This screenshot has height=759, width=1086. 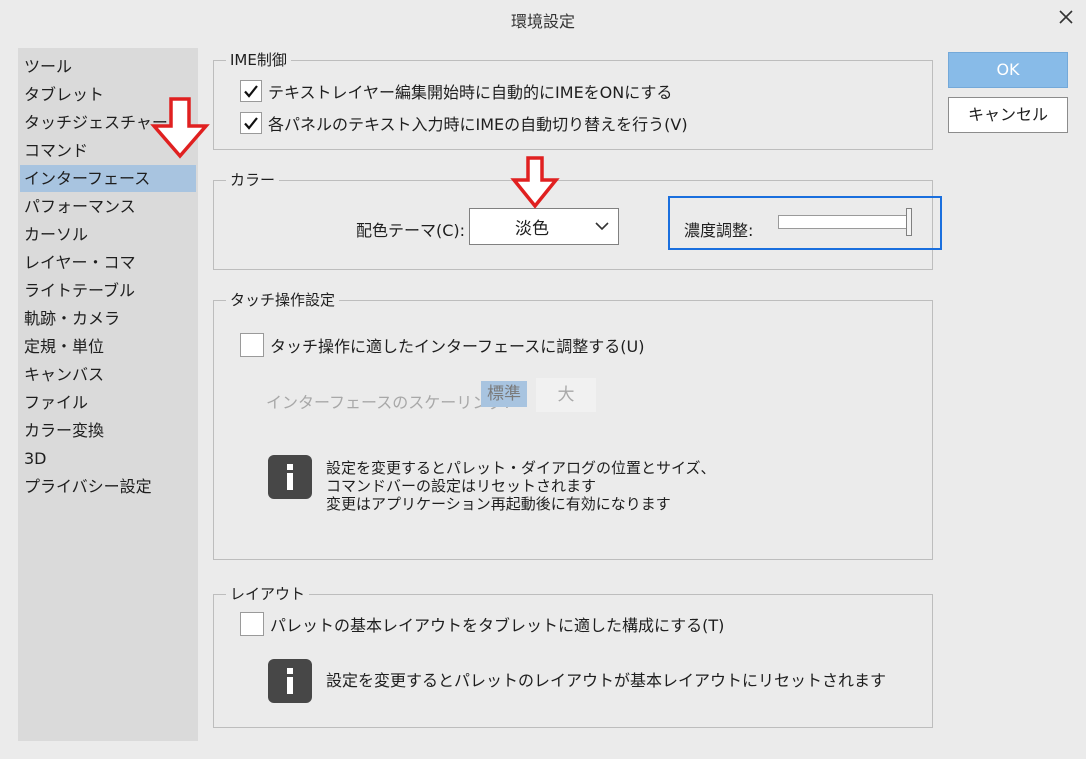 What do you see at coordinates (542, 21) in the screenshot?
I see `window-title: 環境設定` at bounding box center [542, 21].